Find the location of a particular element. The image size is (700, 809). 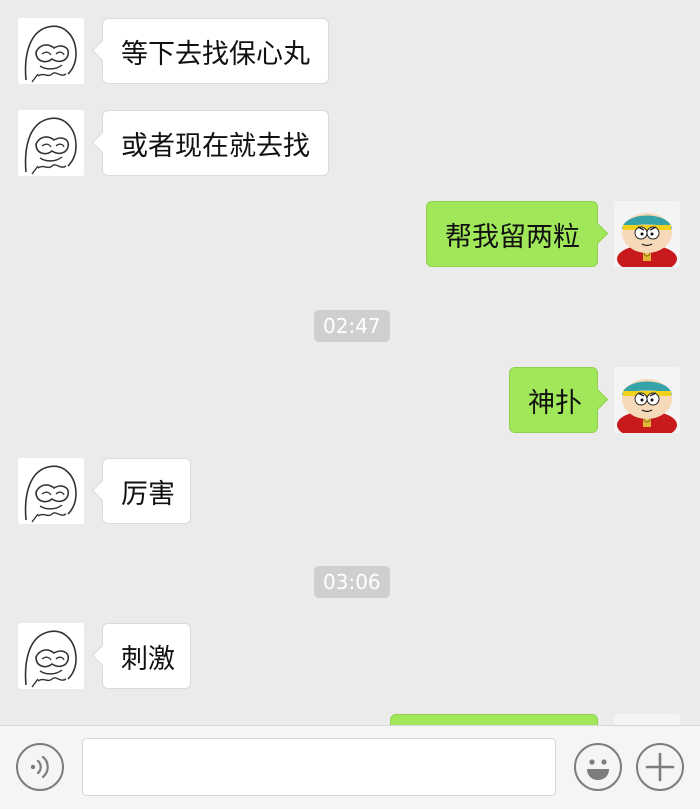

message-bubble-outgoing: 神扑 is located at coordinates (553, 400).